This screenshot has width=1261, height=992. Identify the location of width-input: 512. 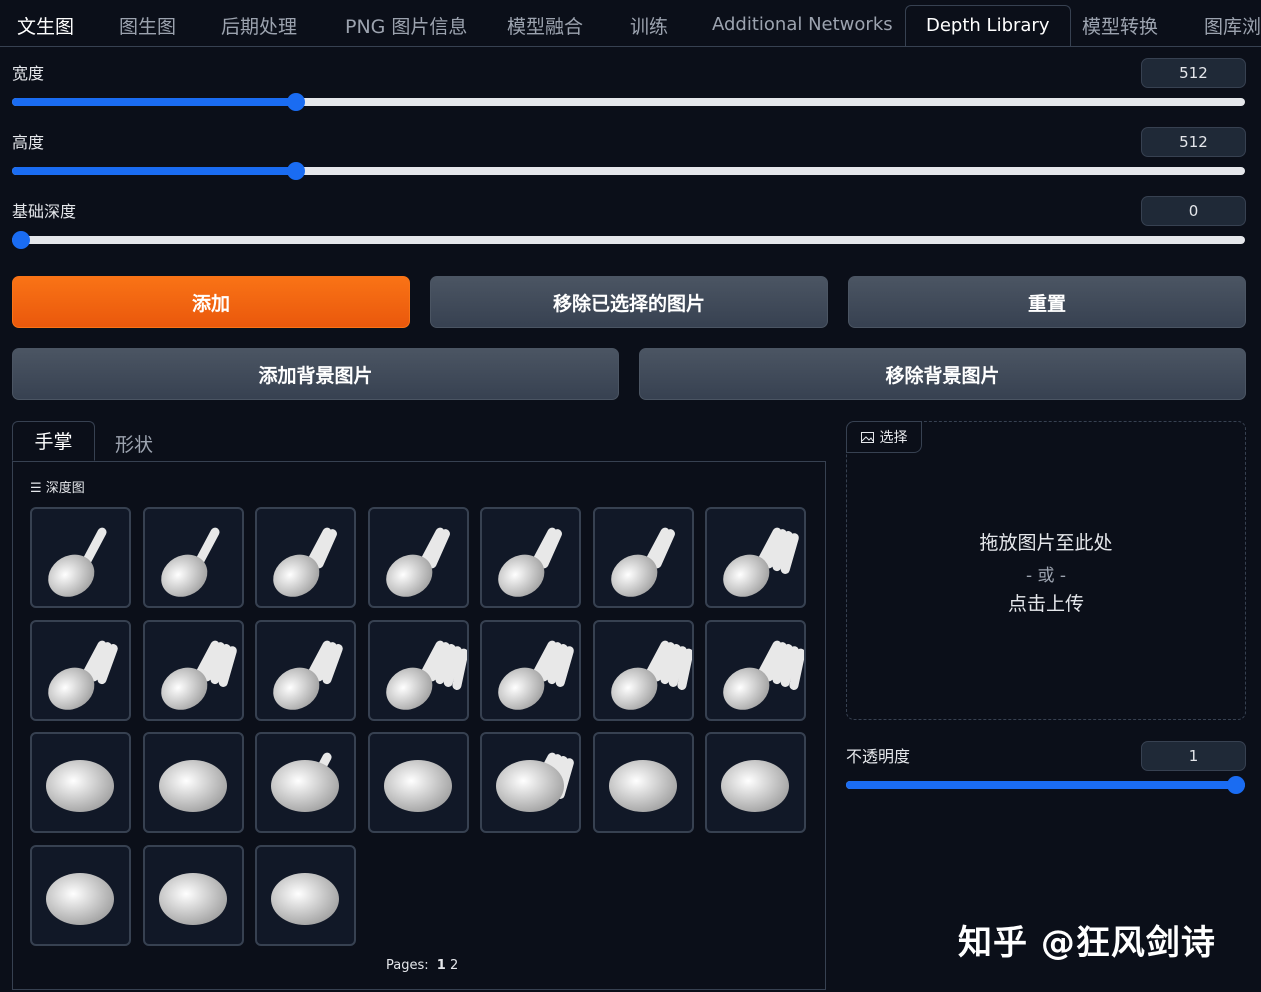
(1193, 73).